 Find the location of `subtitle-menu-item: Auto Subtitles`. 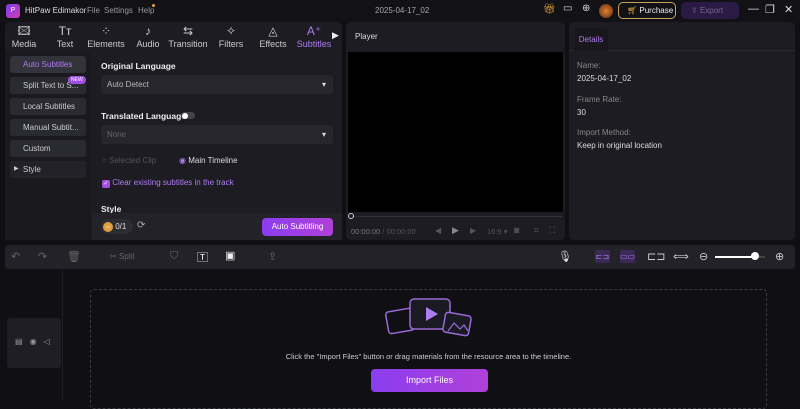

subtitle-menu-item: Auto Subtitles is located at coordinates (48, 64).